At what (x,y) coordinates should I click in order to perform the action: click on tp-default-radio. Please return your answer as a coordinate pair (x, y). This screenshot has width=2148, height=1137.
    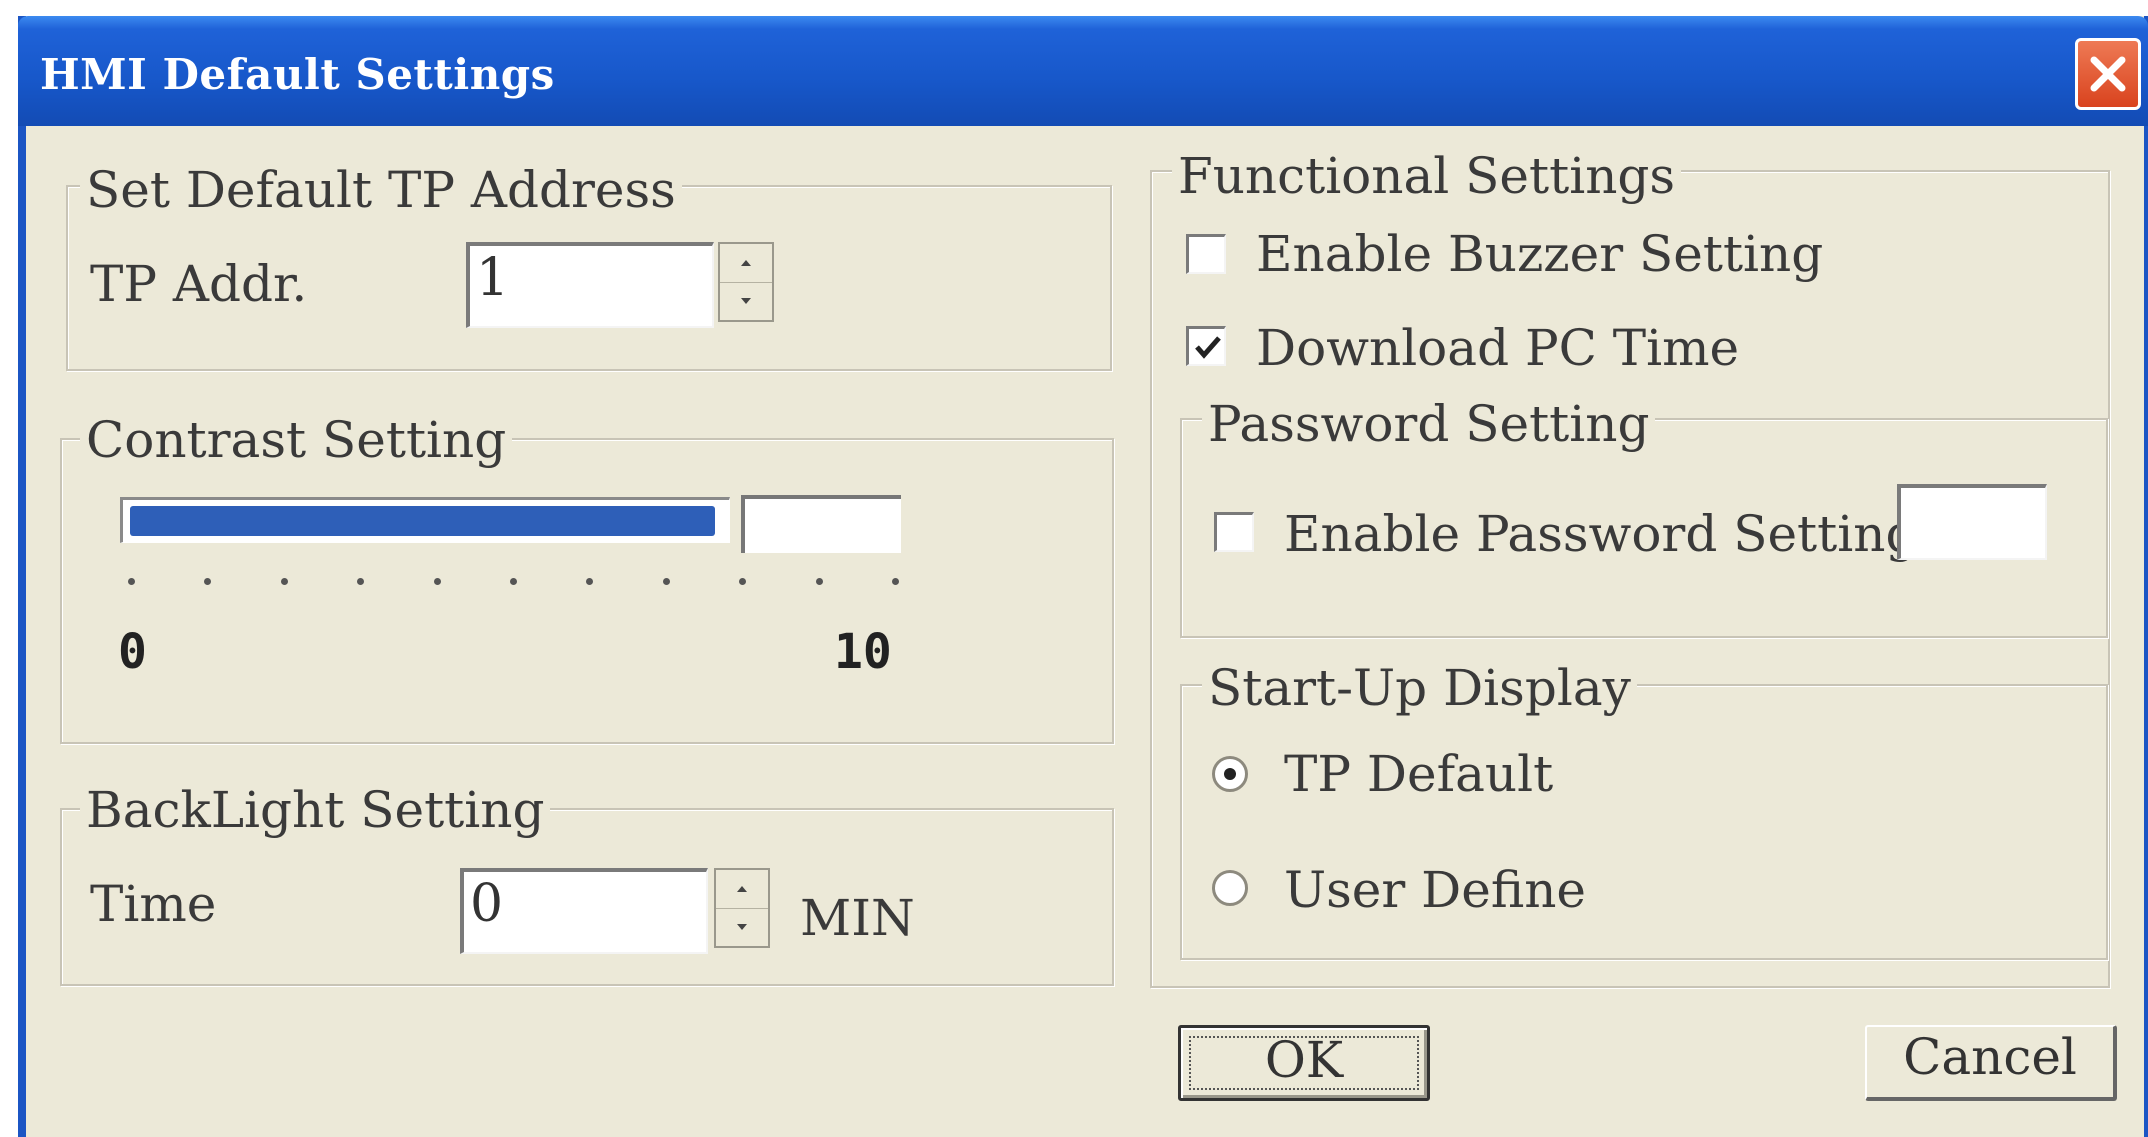
    Looking at the image, I should click on (1230, 774).